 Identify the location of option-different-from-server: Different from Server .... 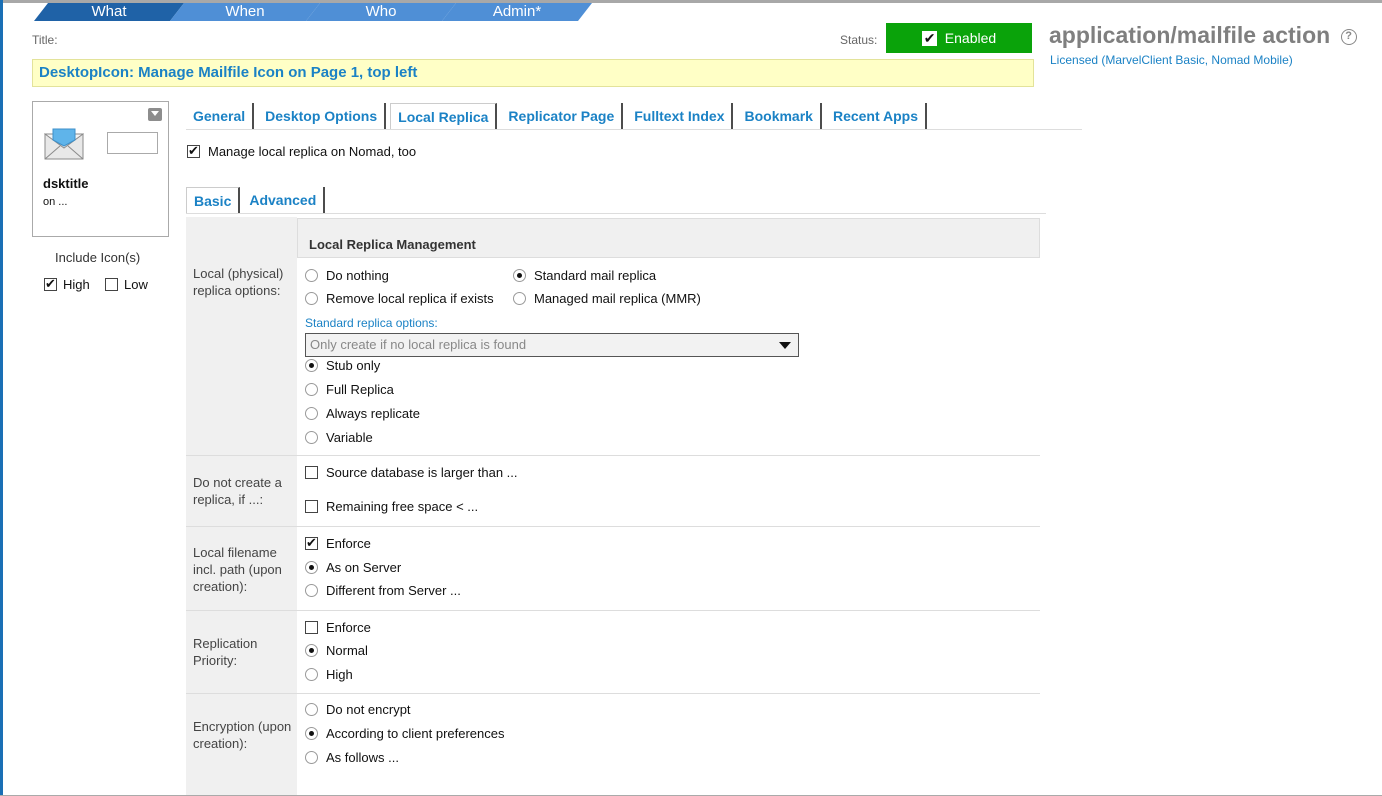
(383, 590).